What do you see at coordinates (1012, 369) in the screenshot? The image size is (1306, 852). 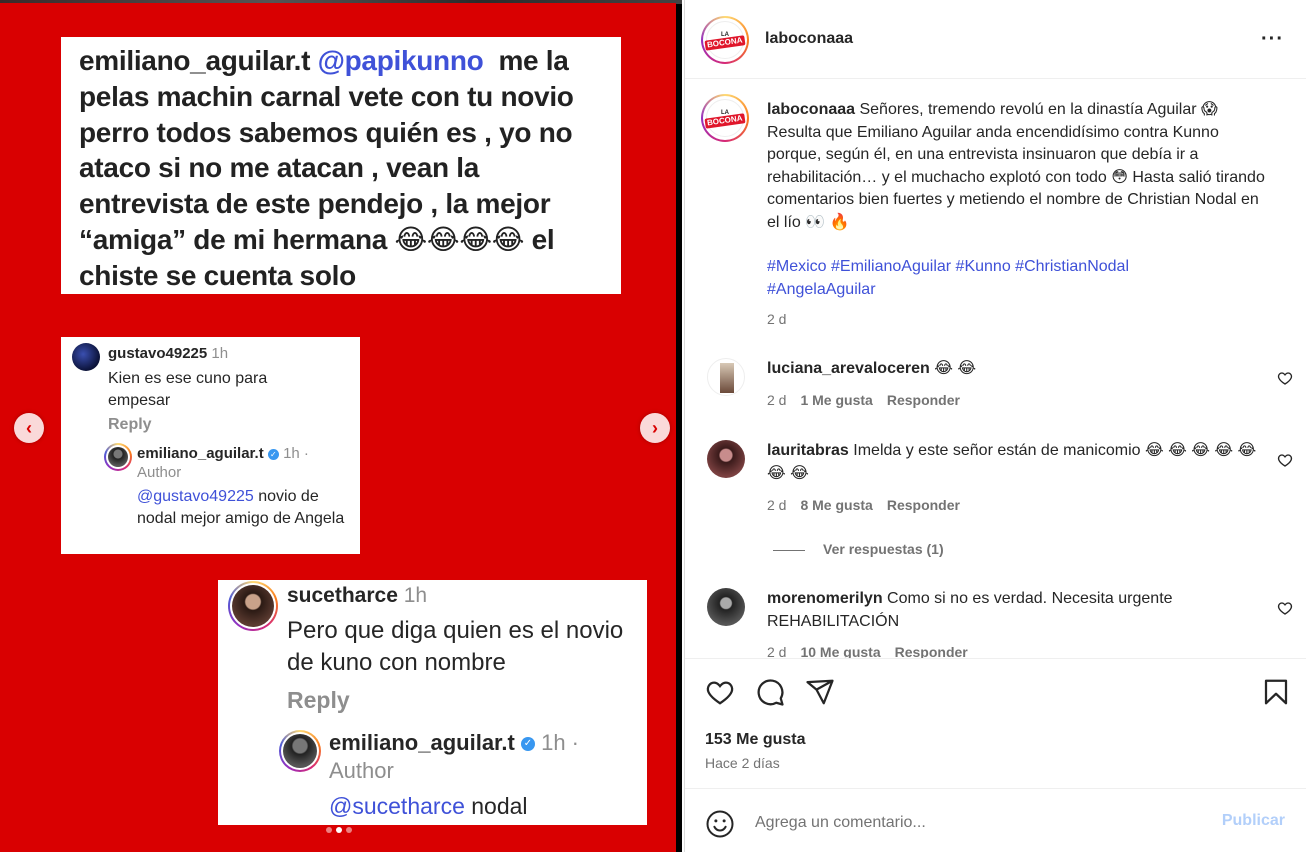 I see `comment-body: luciana_arevaloceren 😂 😂` at bounding box center [1012, 369].